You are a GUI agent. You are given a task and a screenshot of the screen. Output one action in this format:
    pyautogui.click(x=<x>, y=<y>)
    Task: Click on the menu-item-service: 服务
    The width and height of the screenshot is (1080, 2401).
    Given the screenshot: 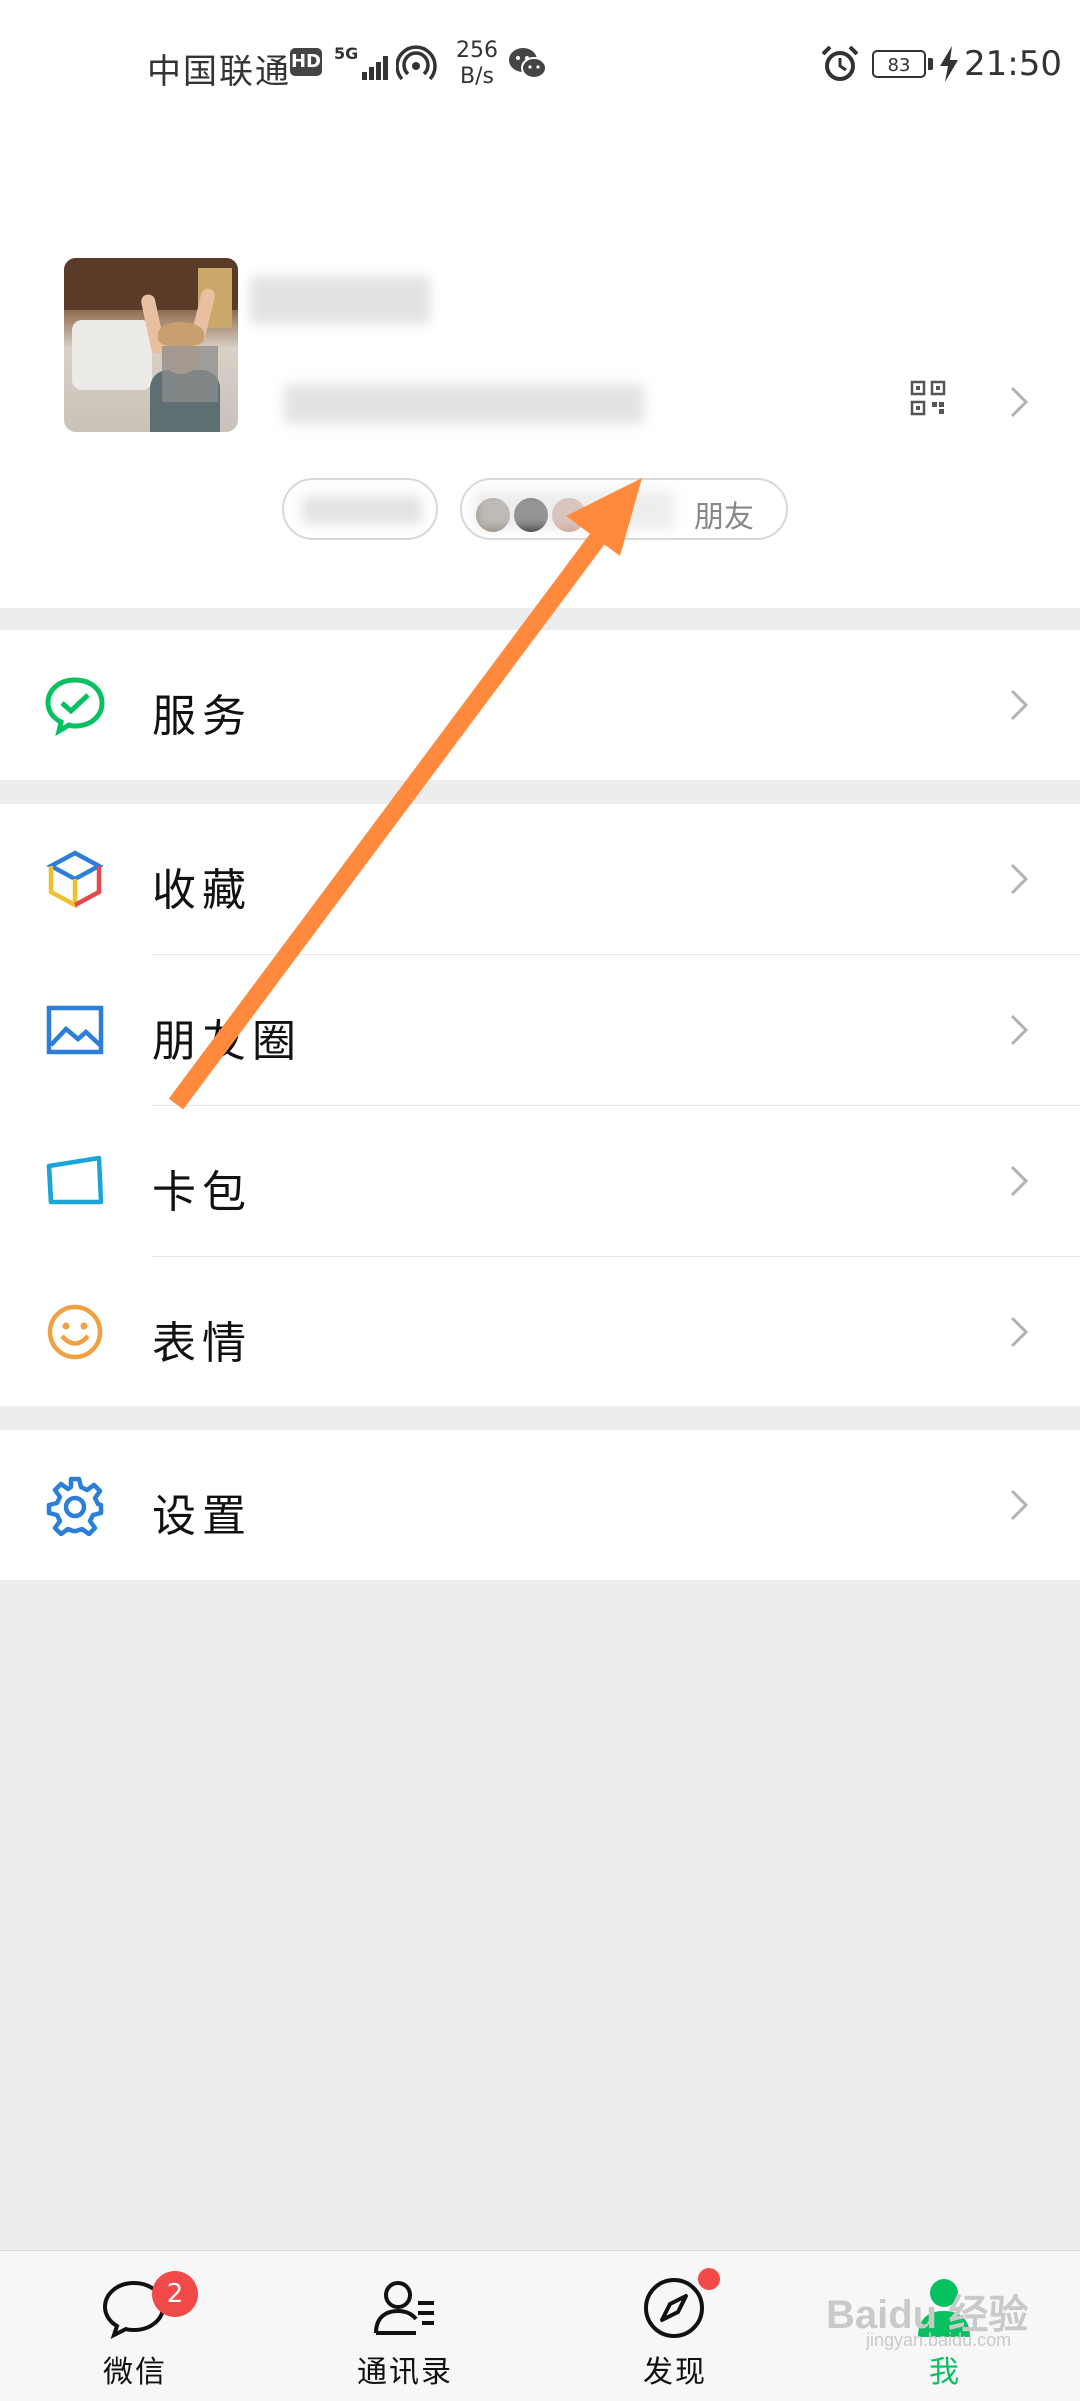 What is the action you would take?
    pyautogui.click(x=540, y=705)
    